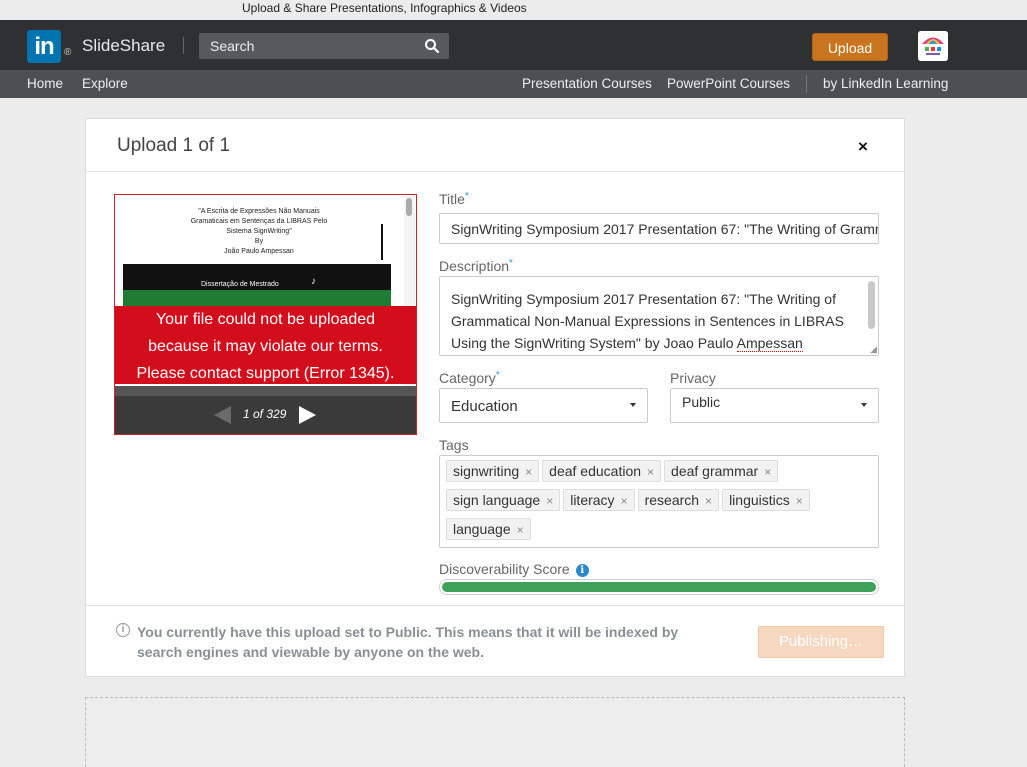  Describe the element at coordinates (174, 145) in the screenshot. I see `dialog-title: Upload 1 of 1` at that location.